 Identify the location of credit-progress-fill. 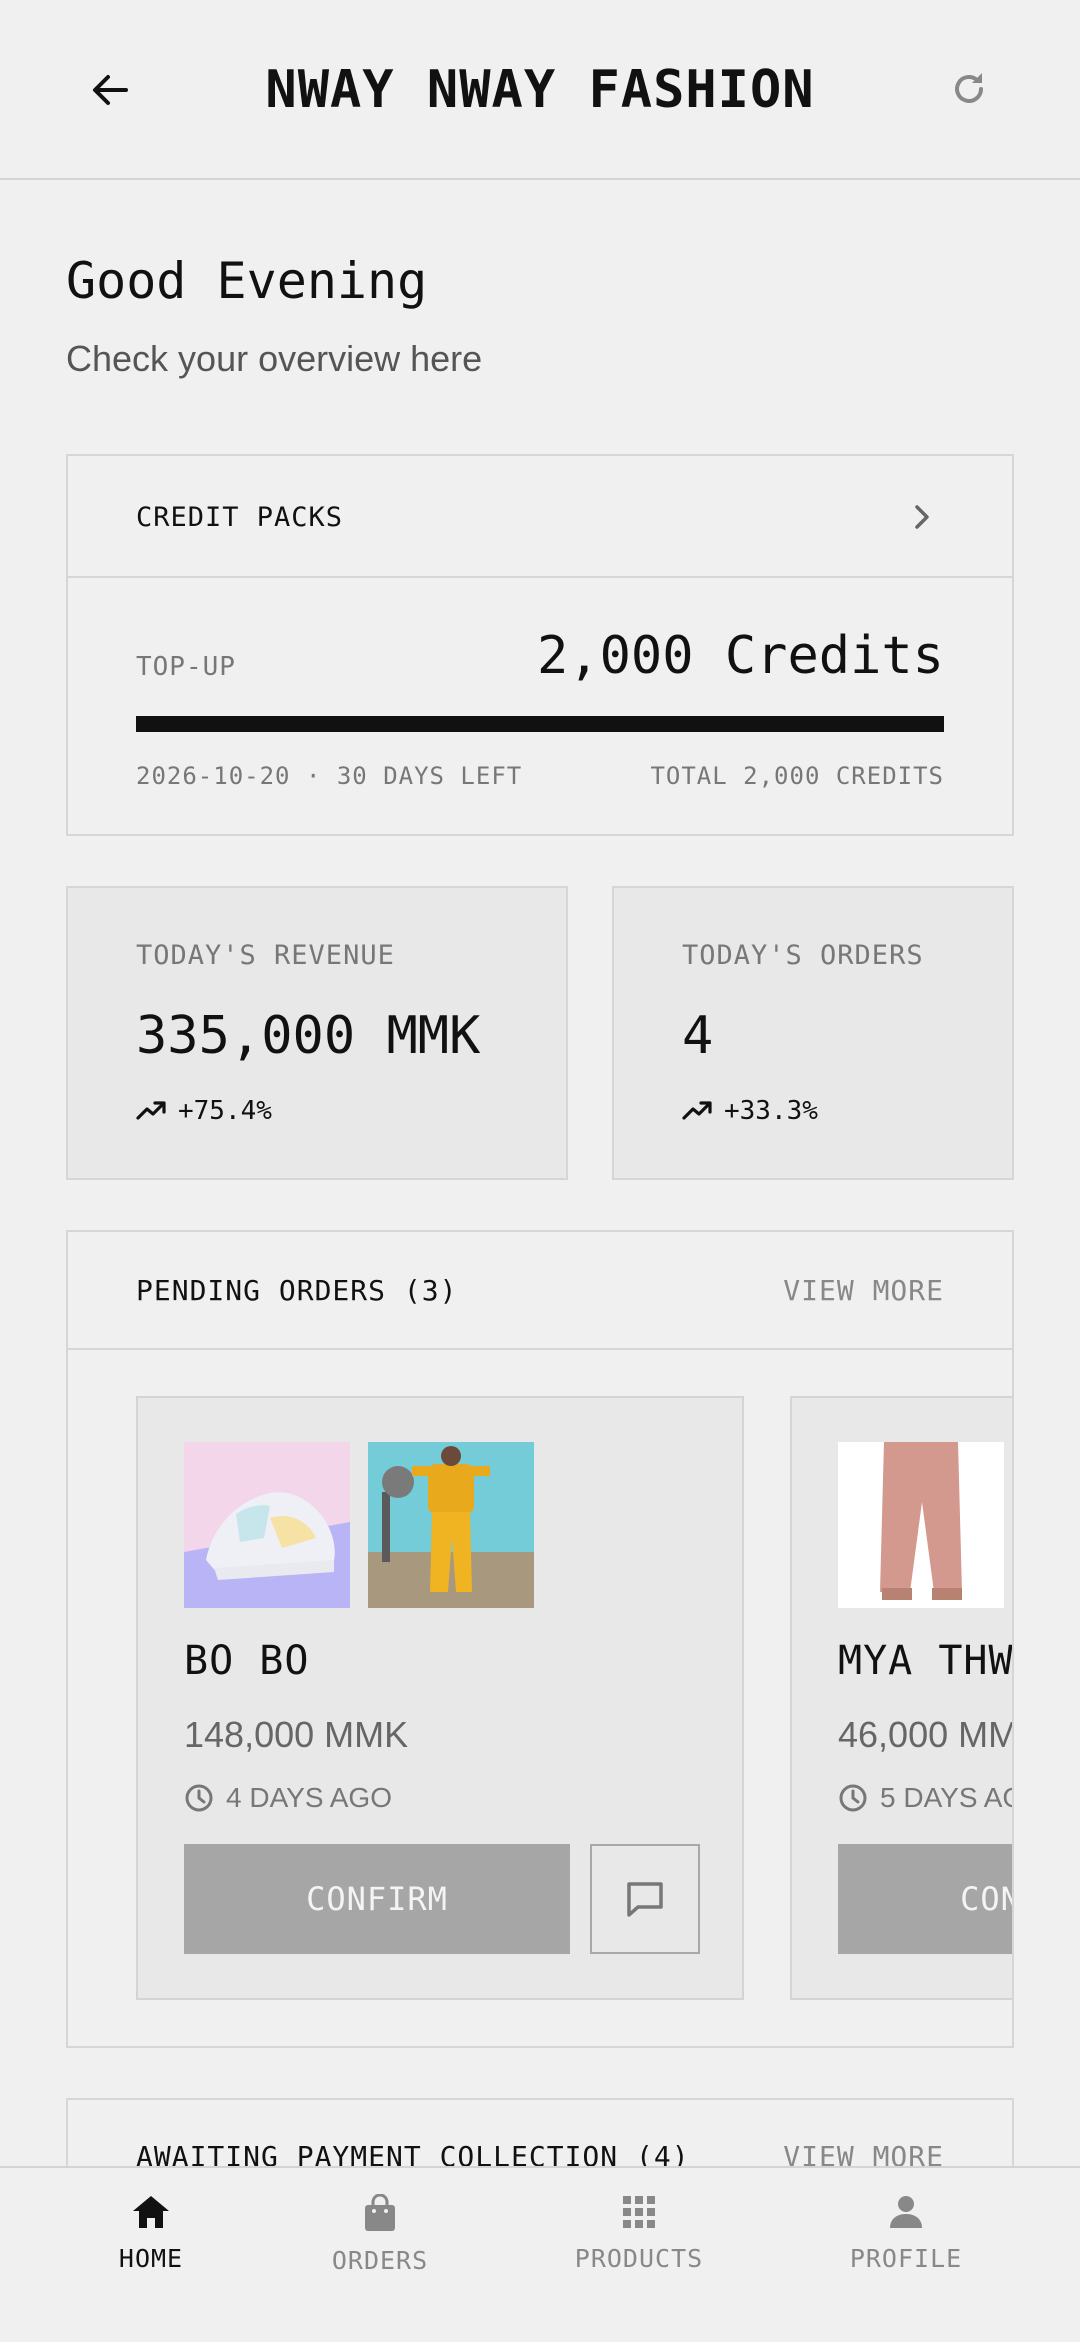
(540, 724).